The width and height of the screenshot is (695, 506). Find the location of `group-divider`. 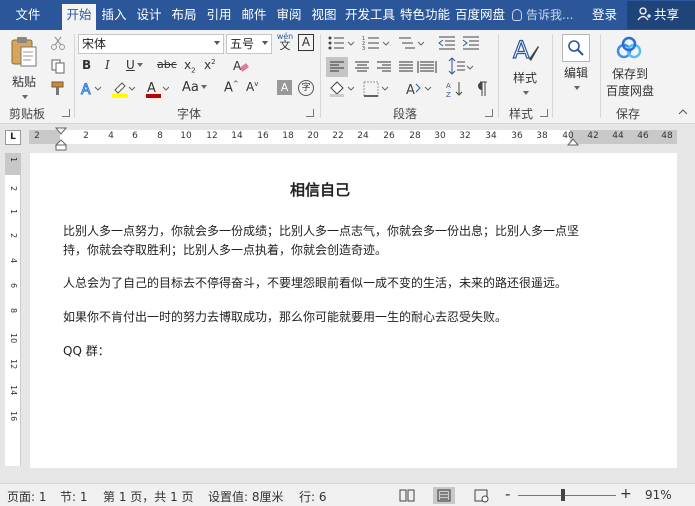

group-divider is located at coordinates (600, 76).